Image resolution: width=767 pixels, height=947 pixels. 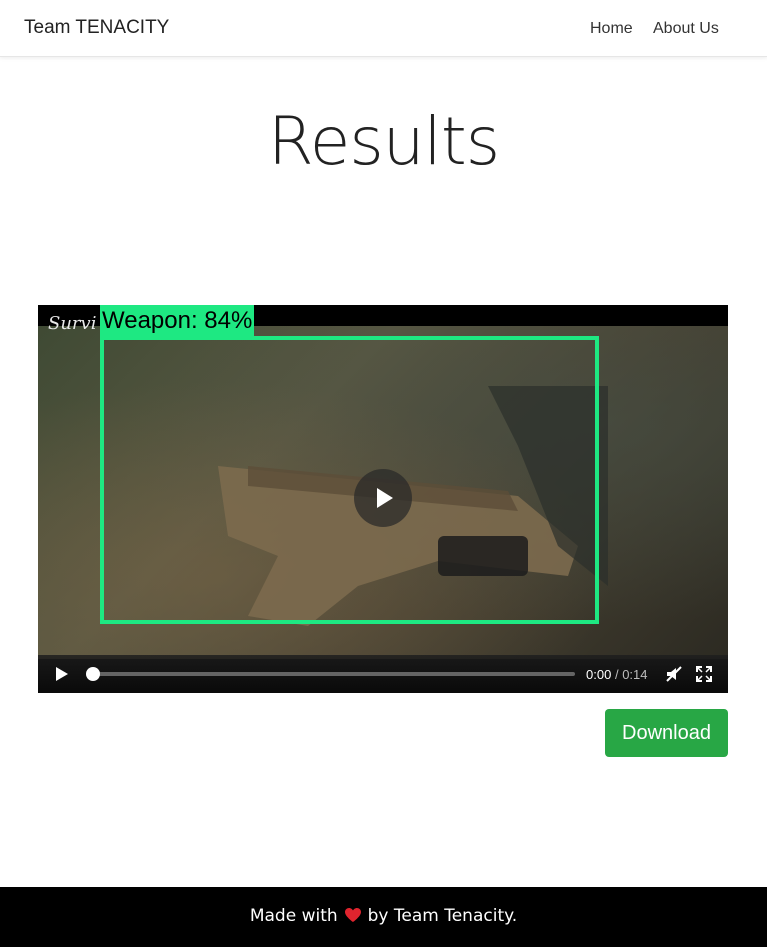 I want to click on mute-icon, so click(x=674, y=674).